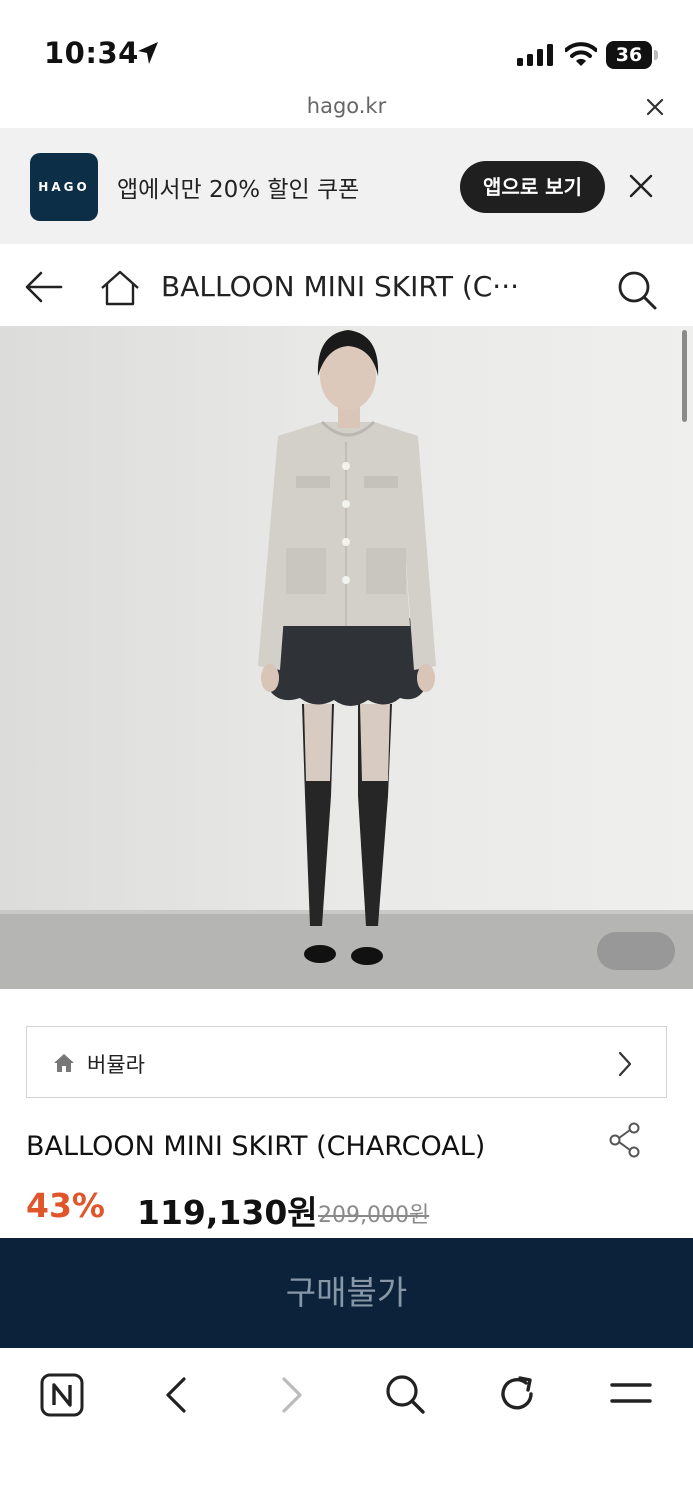  What do you see at coordinates (346, 44) in the screenshot?
I see `status-bar: 10:34 36` at bounding box center [346, 44].